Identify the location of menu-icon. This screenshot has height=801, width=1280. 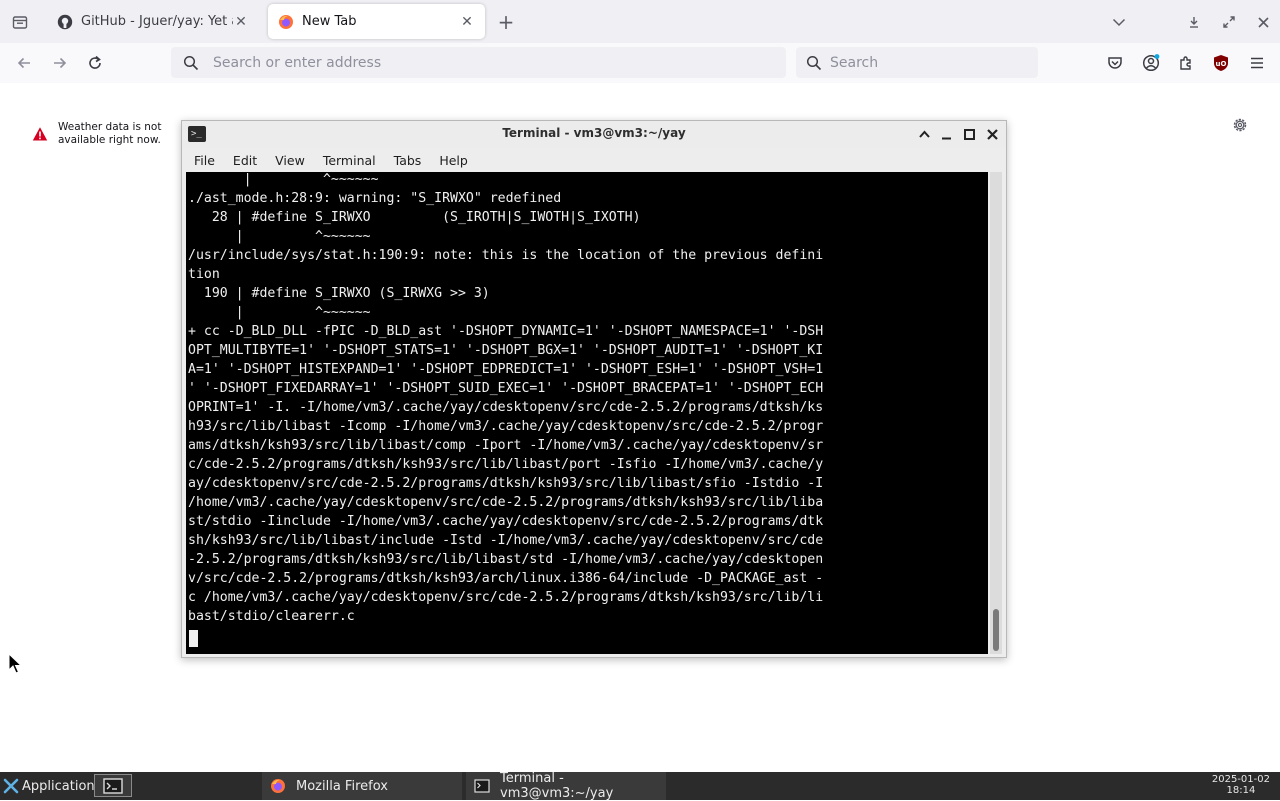
(1257, 63).